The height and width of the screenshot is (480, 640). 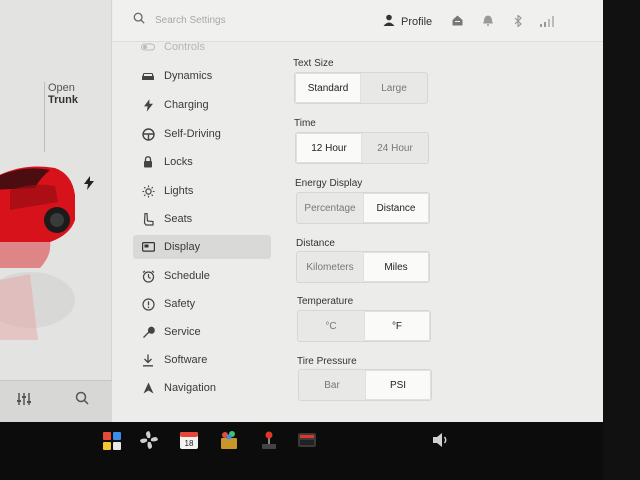 I want to click on navigation-icon, so click(x=148, y=388).